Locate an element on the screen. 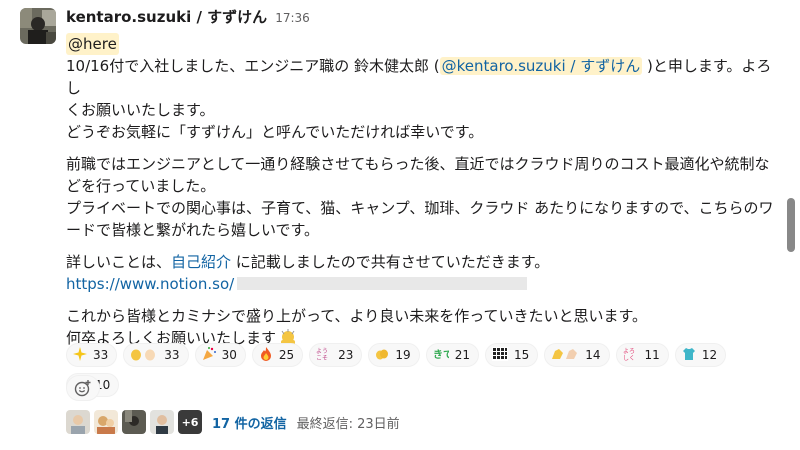 The width and height of the screenshot is (800, 450). svg-text: きて is located at coordinates (441, 355).